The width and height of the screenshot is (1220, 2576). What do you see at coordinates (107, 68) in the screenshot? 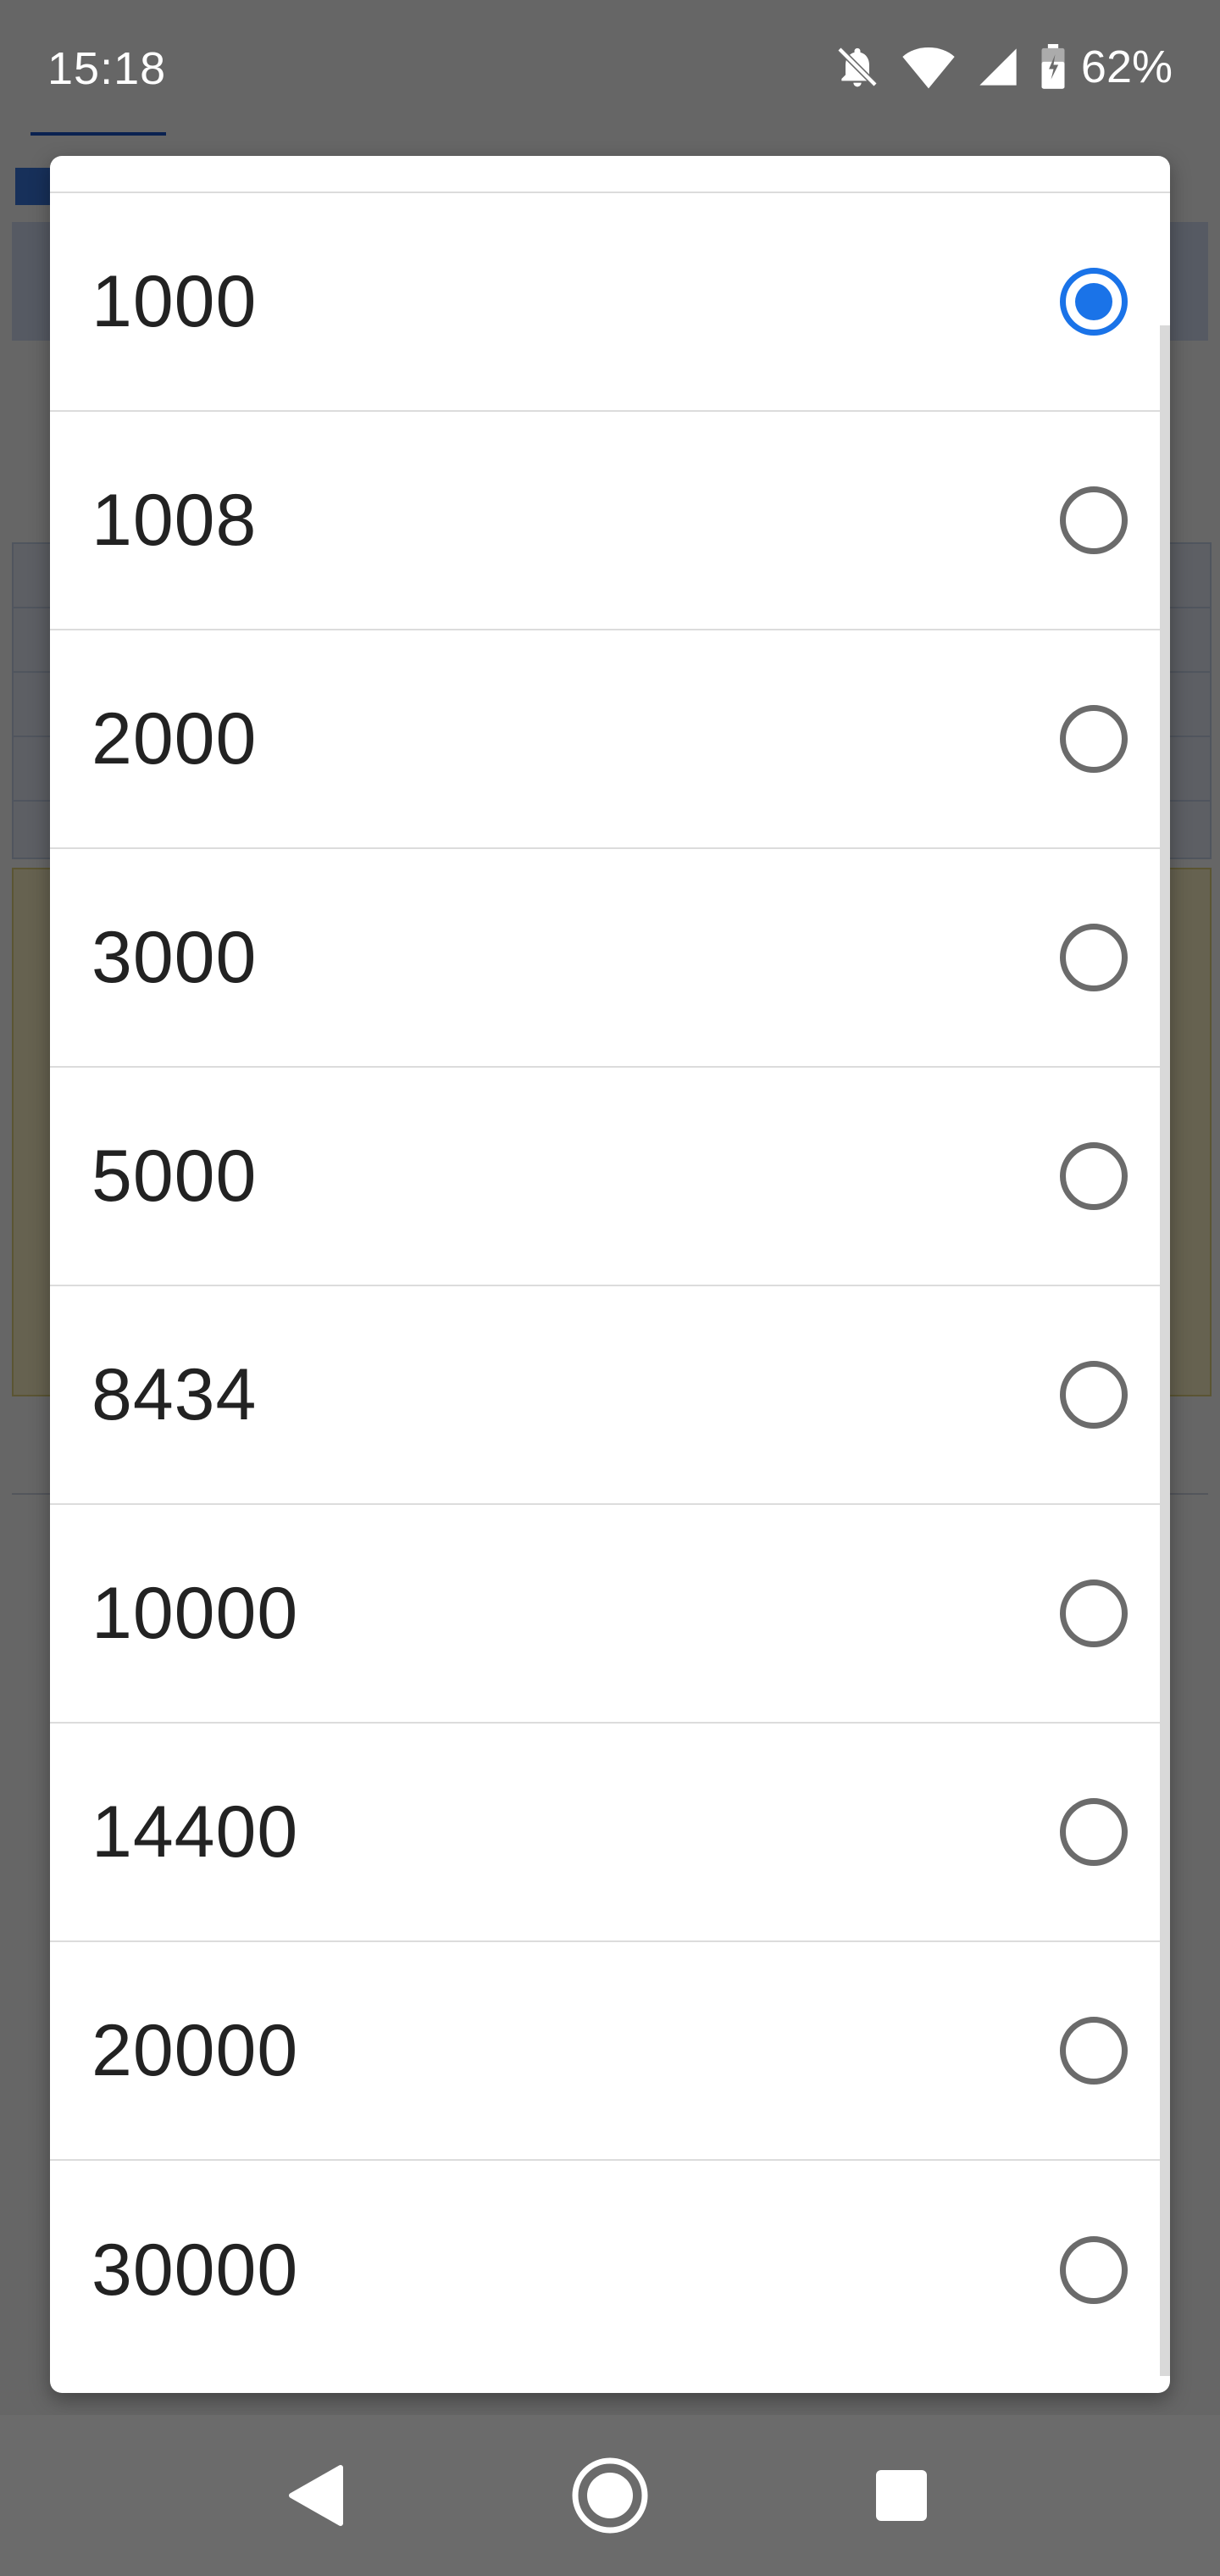
I see `status-time: 15:18` at bounding box center [107, 68].